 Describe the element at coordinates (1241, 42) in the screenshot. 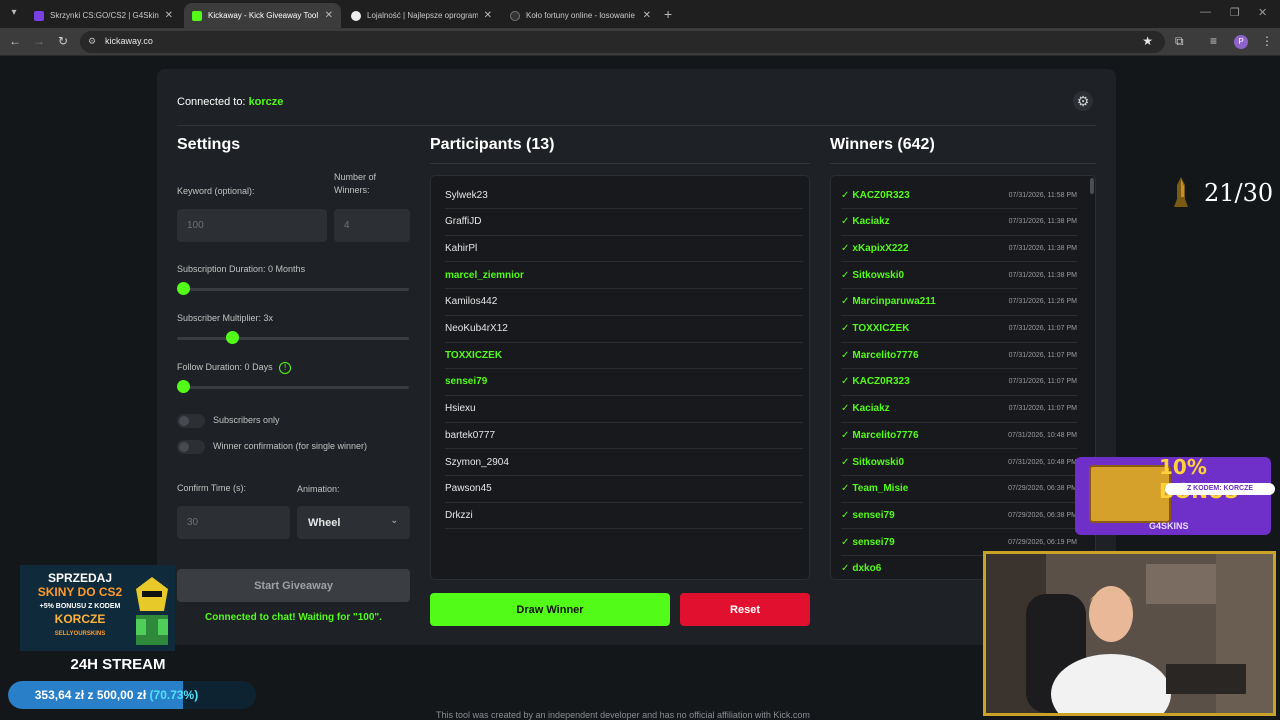

I see `profile-avatar: P` at that location.